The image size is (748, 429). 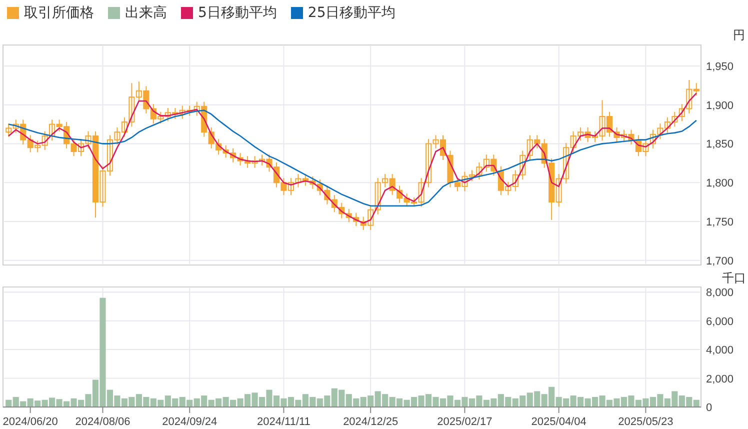 What do you see at coordinates (352, 13) in the screenshot?
I see `legend-label: 25日移動平均` at bounding box center [352, 13].